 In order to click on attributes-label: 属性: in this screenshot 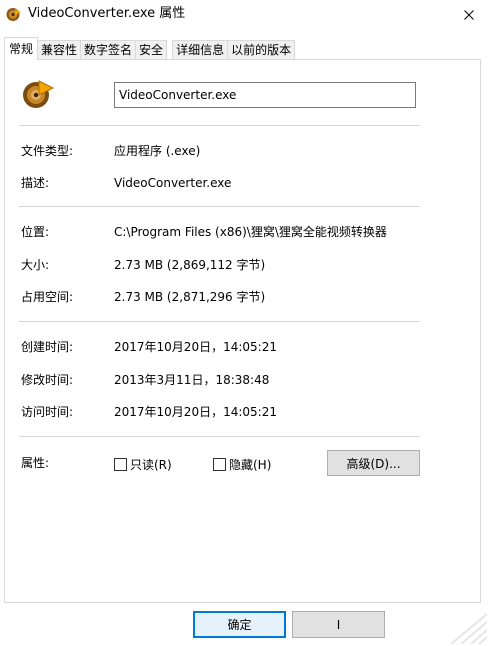, I will do `click(35, 463)`.